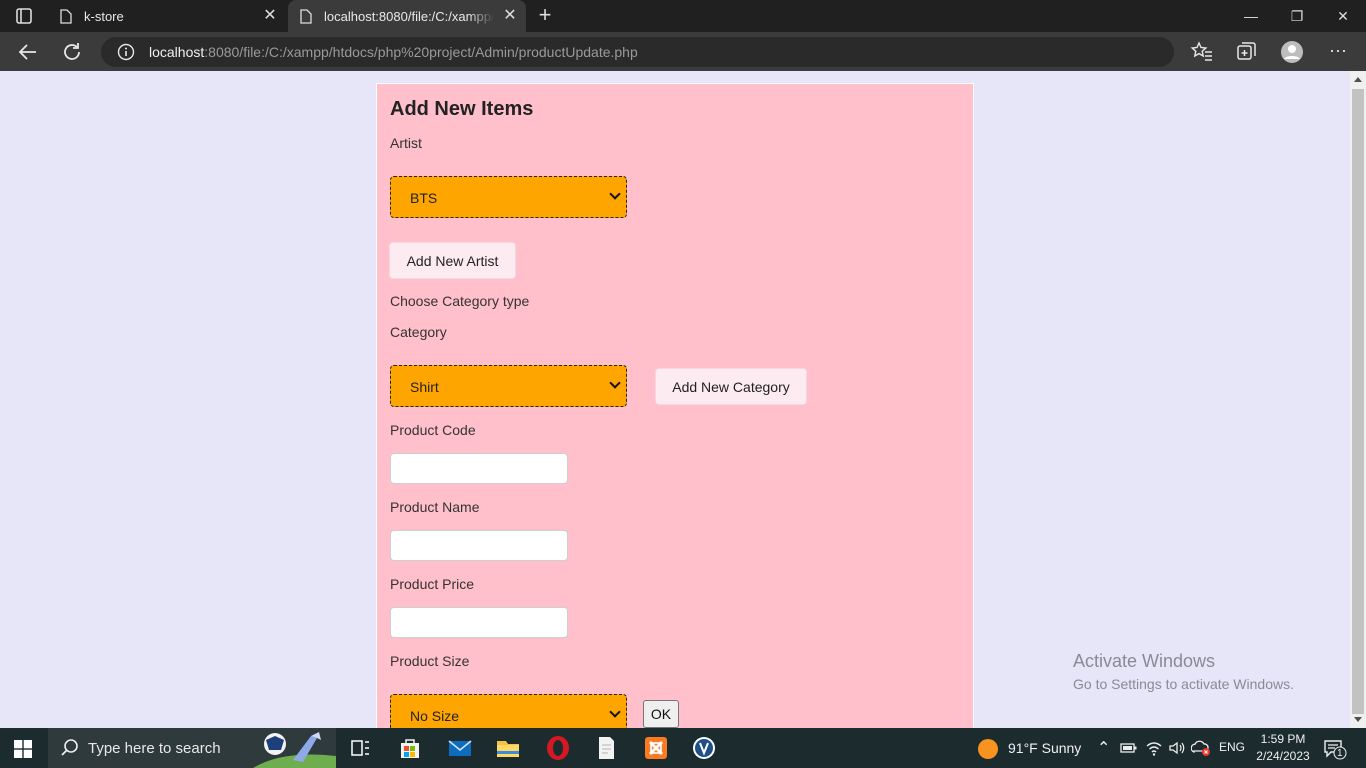  I want to click on scroll-down-icon, so click(1358, 719).